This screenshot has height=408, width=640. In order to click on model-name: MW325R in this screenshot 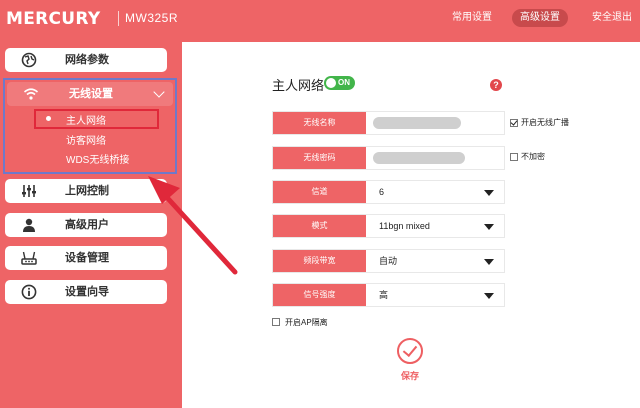, I will do `click(152, 18)`.